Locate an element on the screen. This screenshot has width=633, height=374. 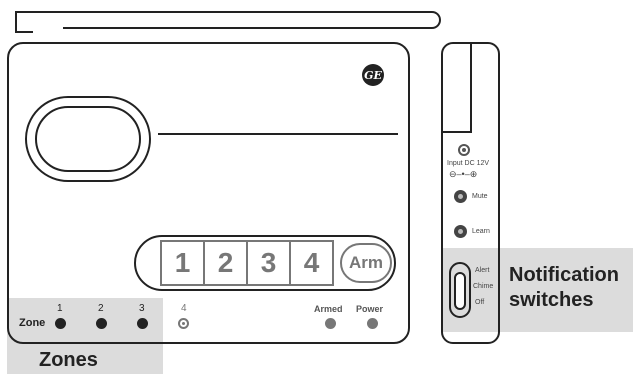
ge-logo: GE is located at coordinates (373, 75).